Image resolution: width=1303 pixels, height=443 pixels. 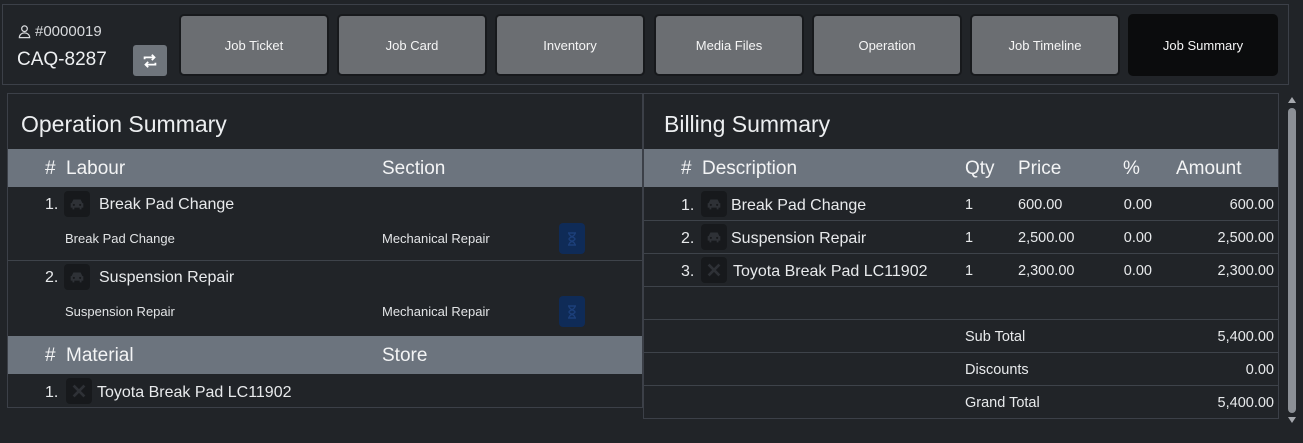 What do you see at coordinates (1245, 238) in the screenshot?
I see `billing-amount: 2,500.00` at bounding box center [1245, 238].